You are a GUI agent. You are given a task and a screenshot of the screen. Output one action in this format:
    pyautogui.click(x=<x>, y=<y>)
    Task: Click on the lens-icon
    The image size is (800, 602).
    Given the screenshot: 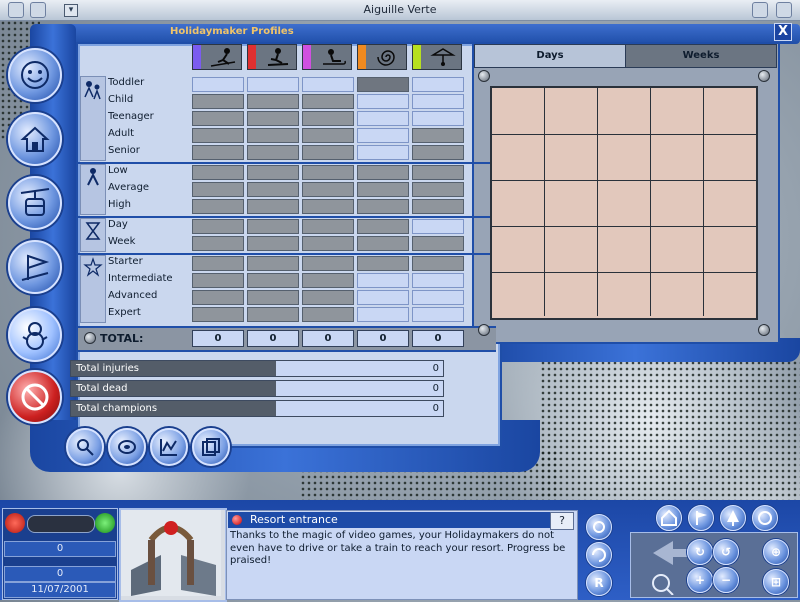 What is the action you would take?
    pyautogui.click(x=599, y=527)
    